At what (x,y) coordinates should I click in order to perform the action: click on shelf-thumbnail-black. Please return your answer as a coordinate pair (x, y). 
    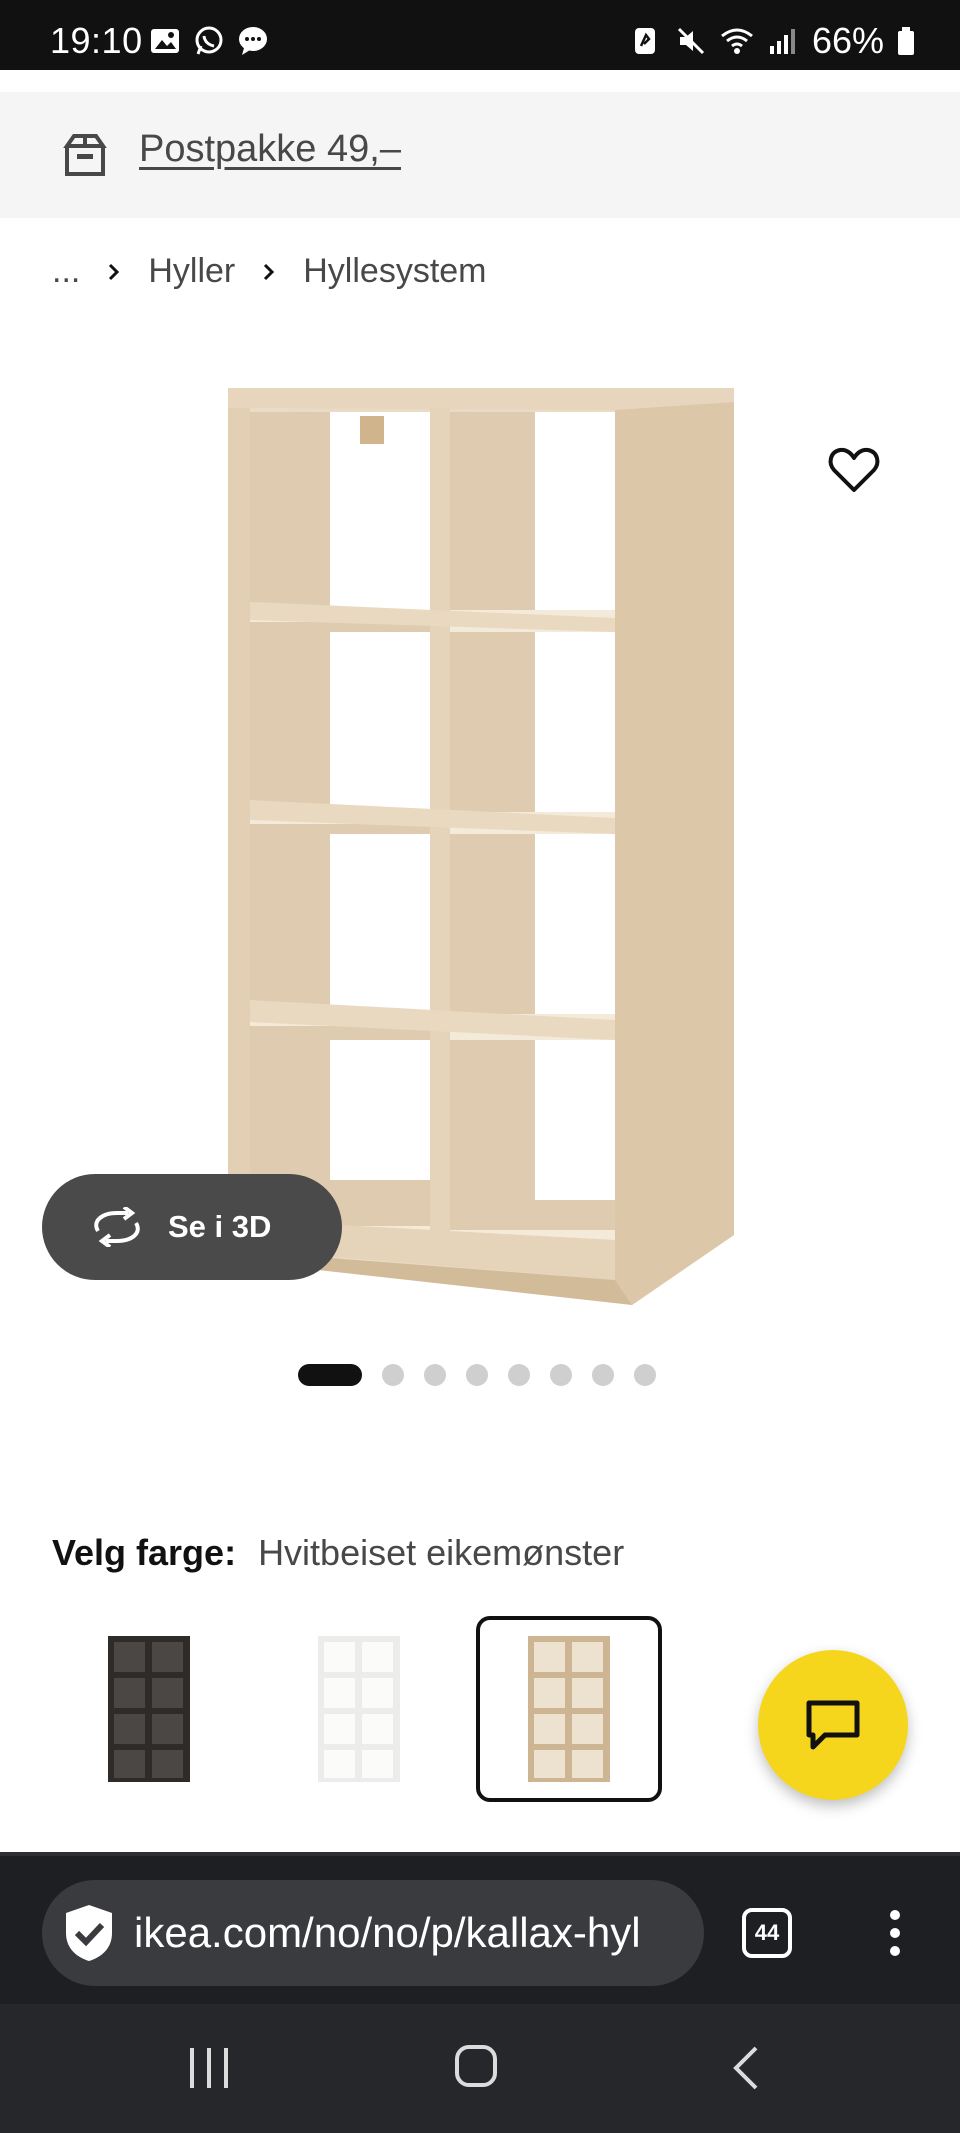
    Looking at the image, I should click on (149, 1709).